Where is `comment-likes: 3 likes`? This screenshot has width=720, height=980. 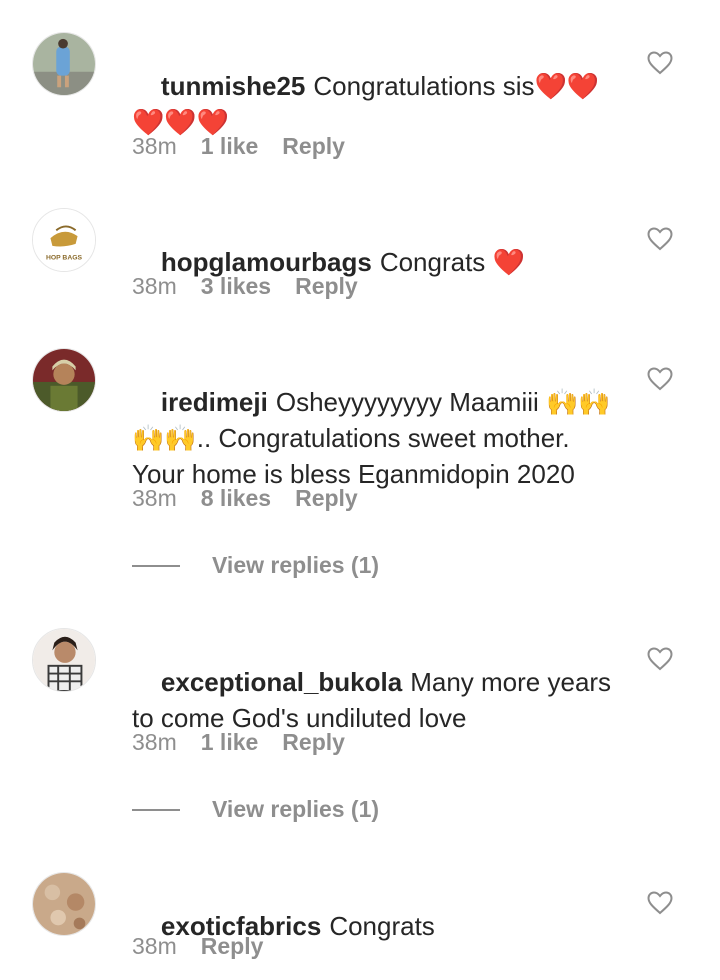
comment-likes: 3 likes is located at coordinates (236, 286).